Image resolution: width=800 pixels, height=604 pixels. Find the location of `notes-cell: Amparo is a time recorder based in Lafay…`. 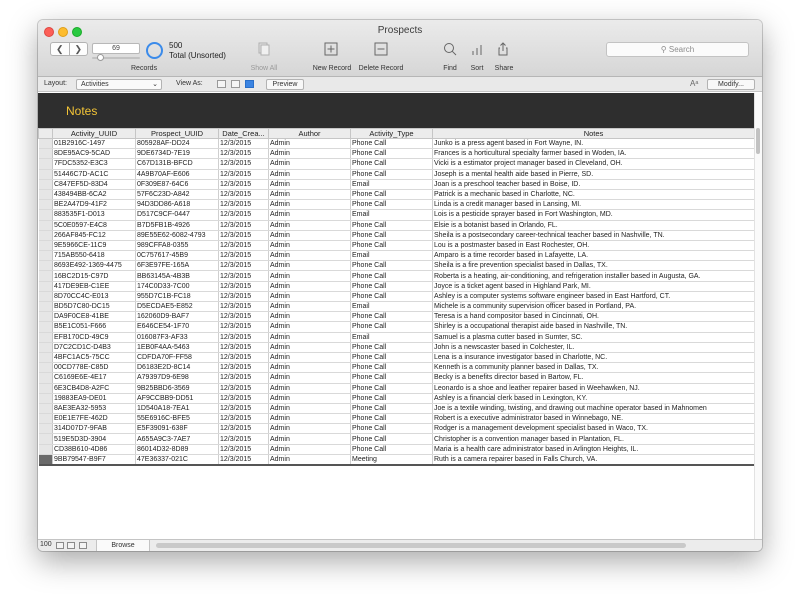

notes-cell: Amparo is a time recorder based in Lafay… is located at coordinates (593, 256).